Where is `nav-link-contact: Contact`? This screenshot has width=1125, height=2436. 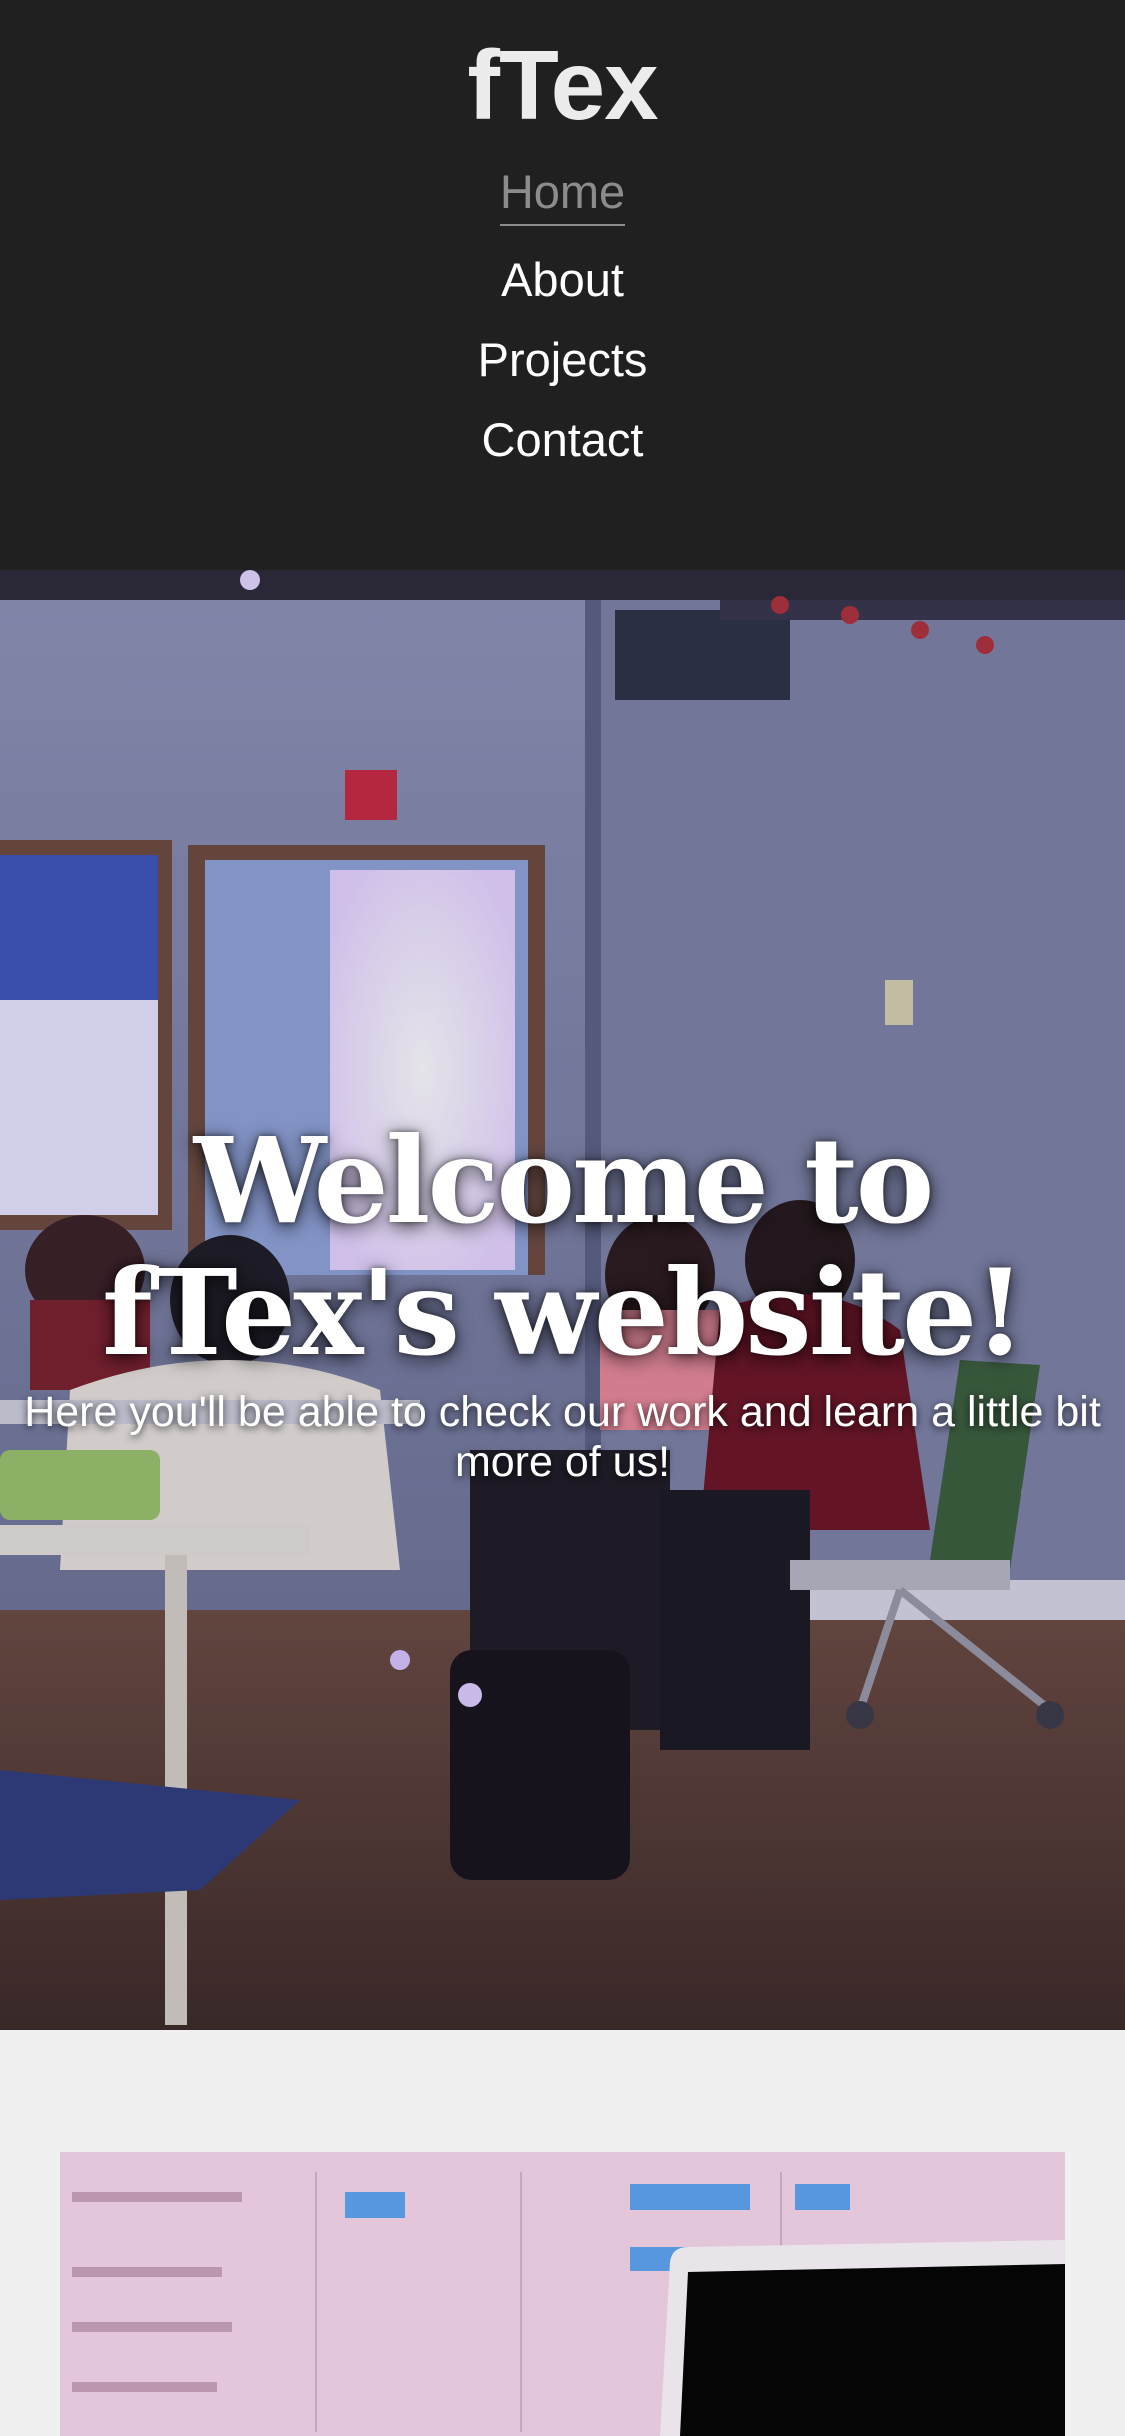
nav-link-contact: Contact is located at coordinates (563, 440).